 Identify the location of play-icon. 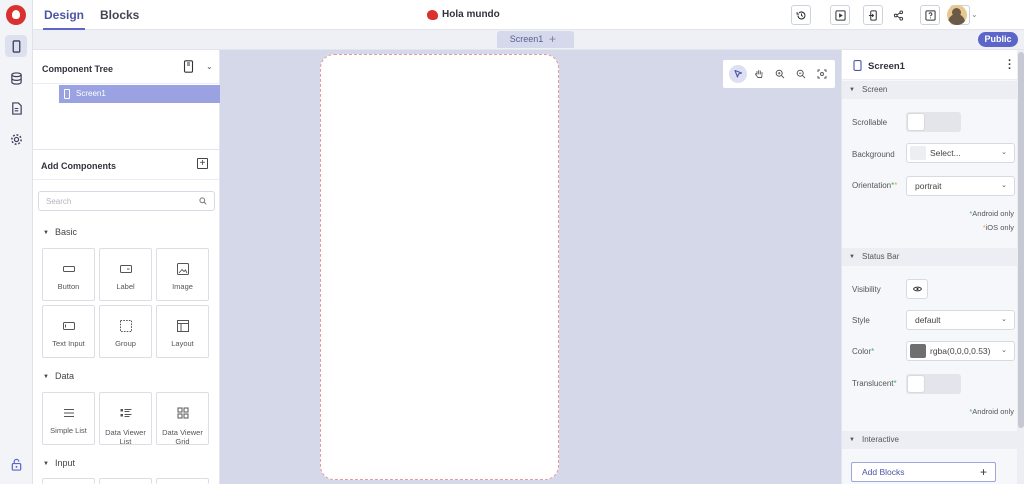
(840, 15).